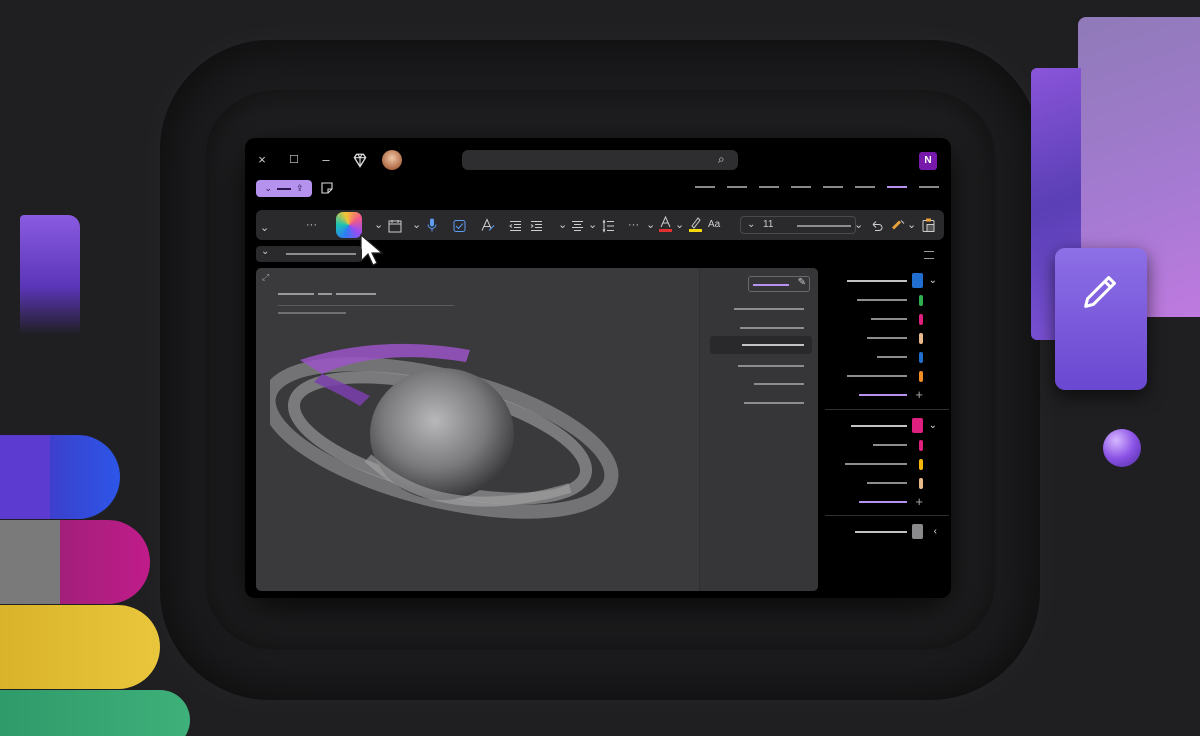 This screenshot has width=1200, height=736. I want to click on sticky-note-icon, so click(327, 188).